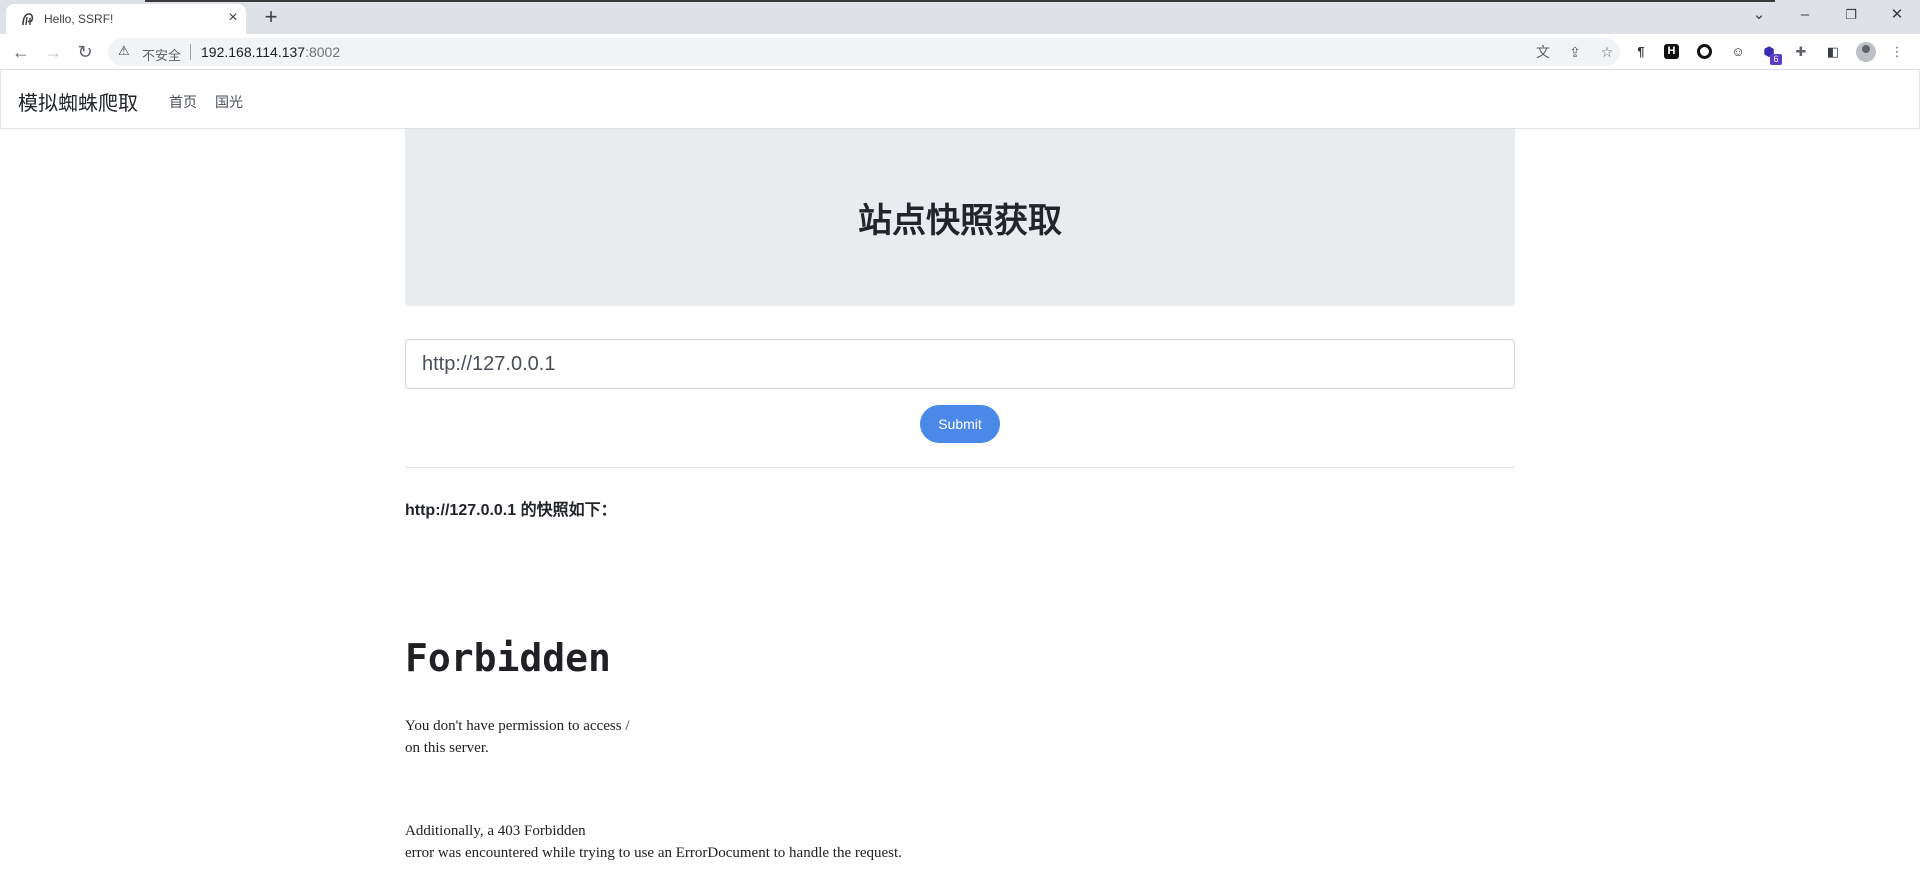 This screenshot has height=896, width=1920. Describe the element at coordinates (53, 52) in the screenshot. I see `forward-arrow-icon: →` at that location.